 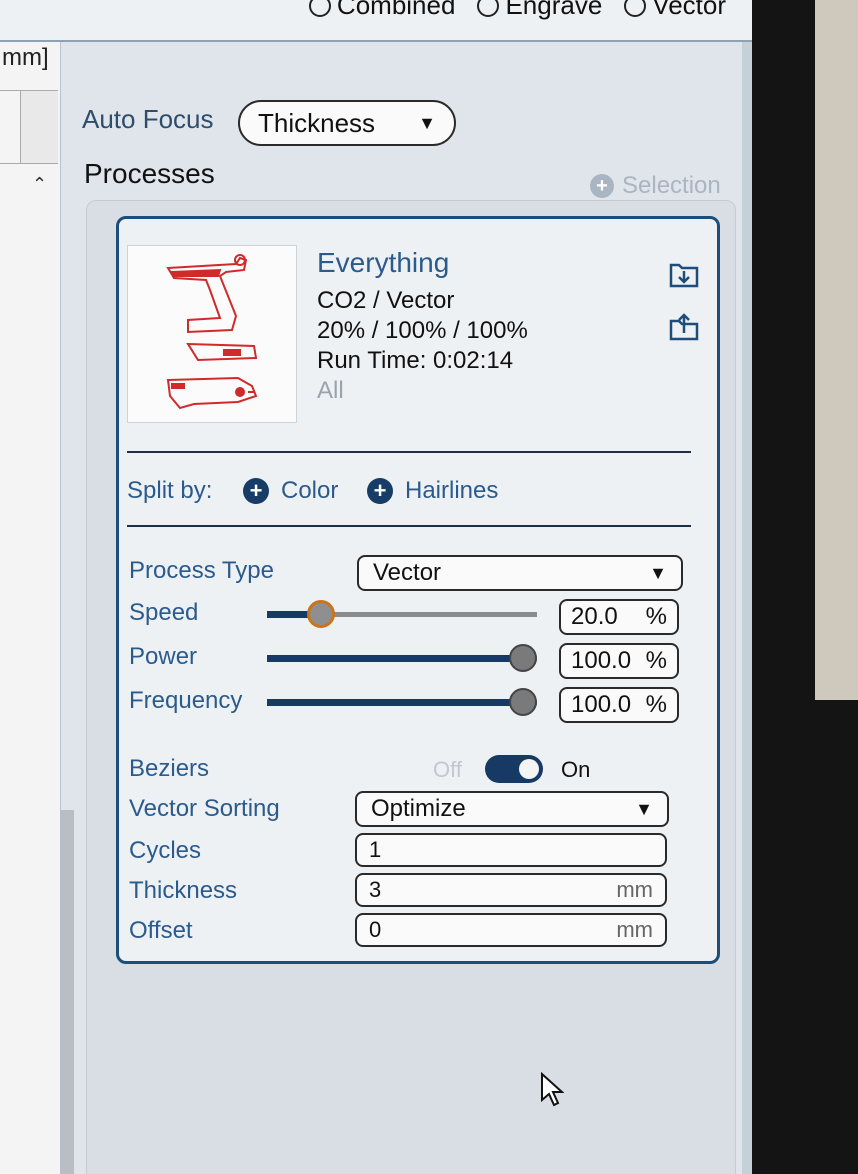 What do you see at coordinates (684, 326) in the screenshot?
I see `export-settings-icon` at bounding box center [684, 326].